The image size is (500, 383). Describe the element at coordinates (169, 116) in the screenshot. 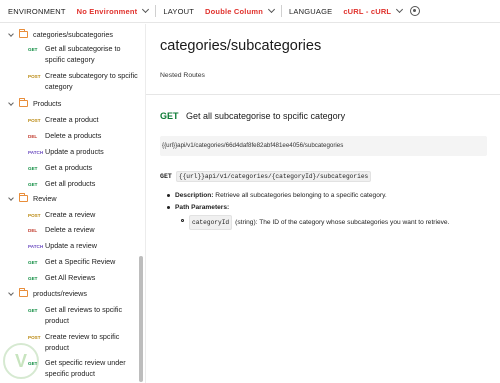

I see `request-method: GET` at that location.